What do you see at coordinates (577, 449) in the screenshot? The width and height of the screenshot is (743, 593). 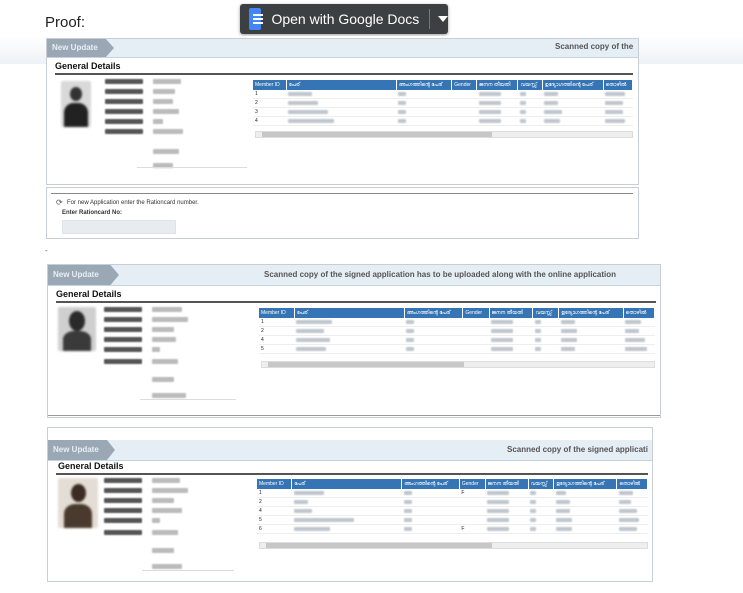 I see `upload-notice: Scanned copy of the signed applicati` at bounding box center [577, 449].